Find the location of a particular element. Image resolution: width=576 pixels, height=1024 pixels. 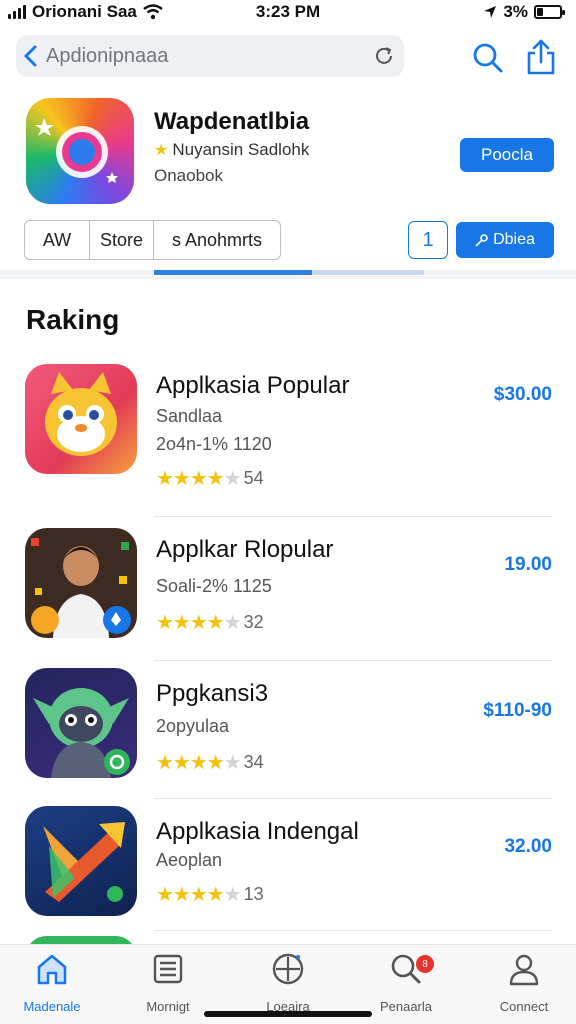

app-category: 2opyulaa is located at coordinates (193, 726).